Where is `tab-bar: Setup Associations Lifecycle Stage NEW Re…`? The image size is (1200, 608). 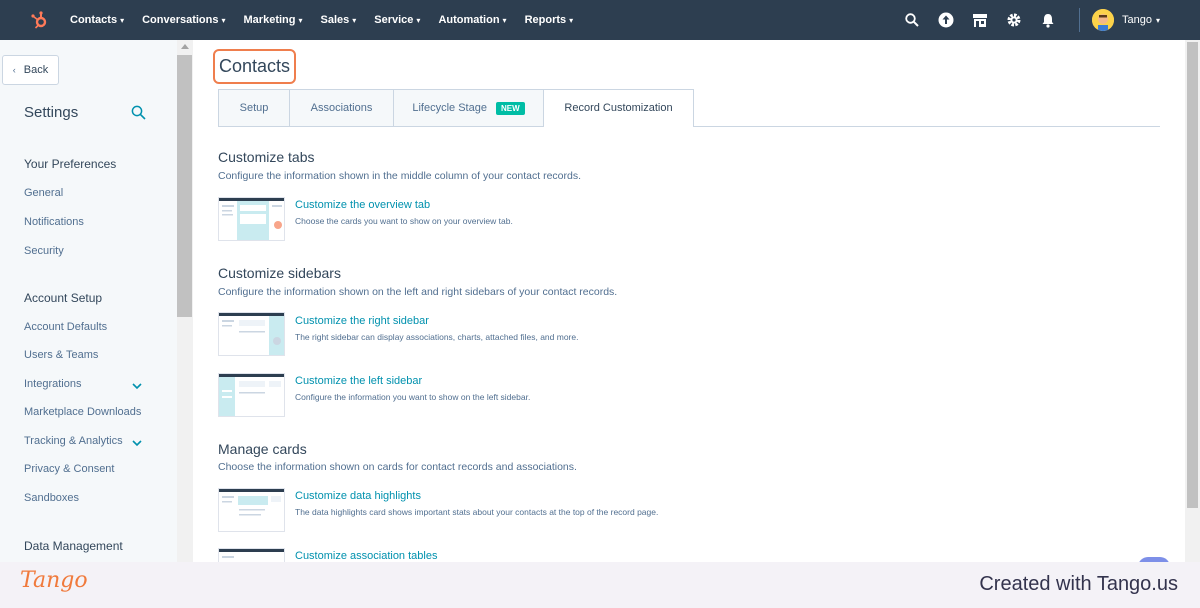 tab-bar: Setup Associations Lifecycle Stage NEW Re… is located at coordinates (456, 108).